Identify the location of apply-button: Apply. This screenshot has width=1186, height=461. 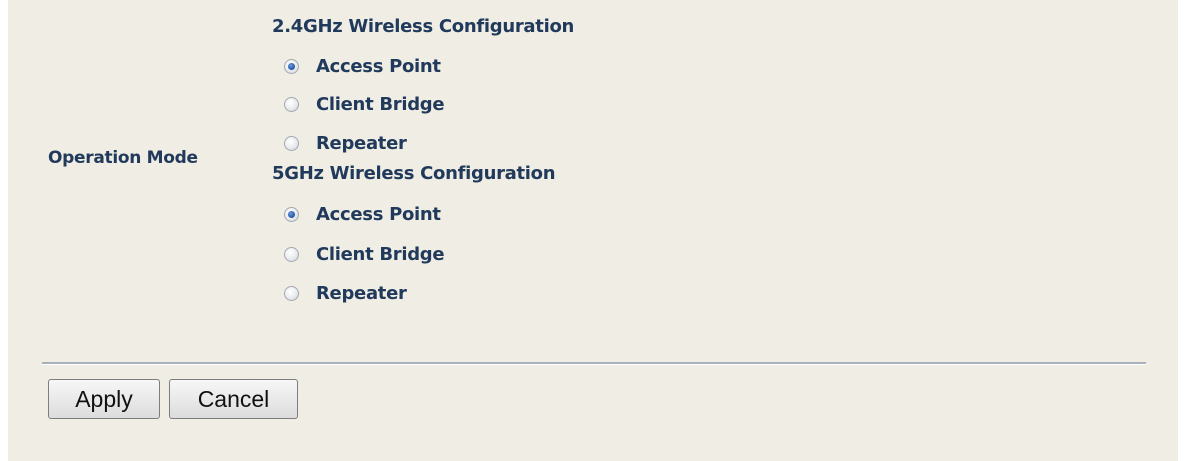
(104, 399).